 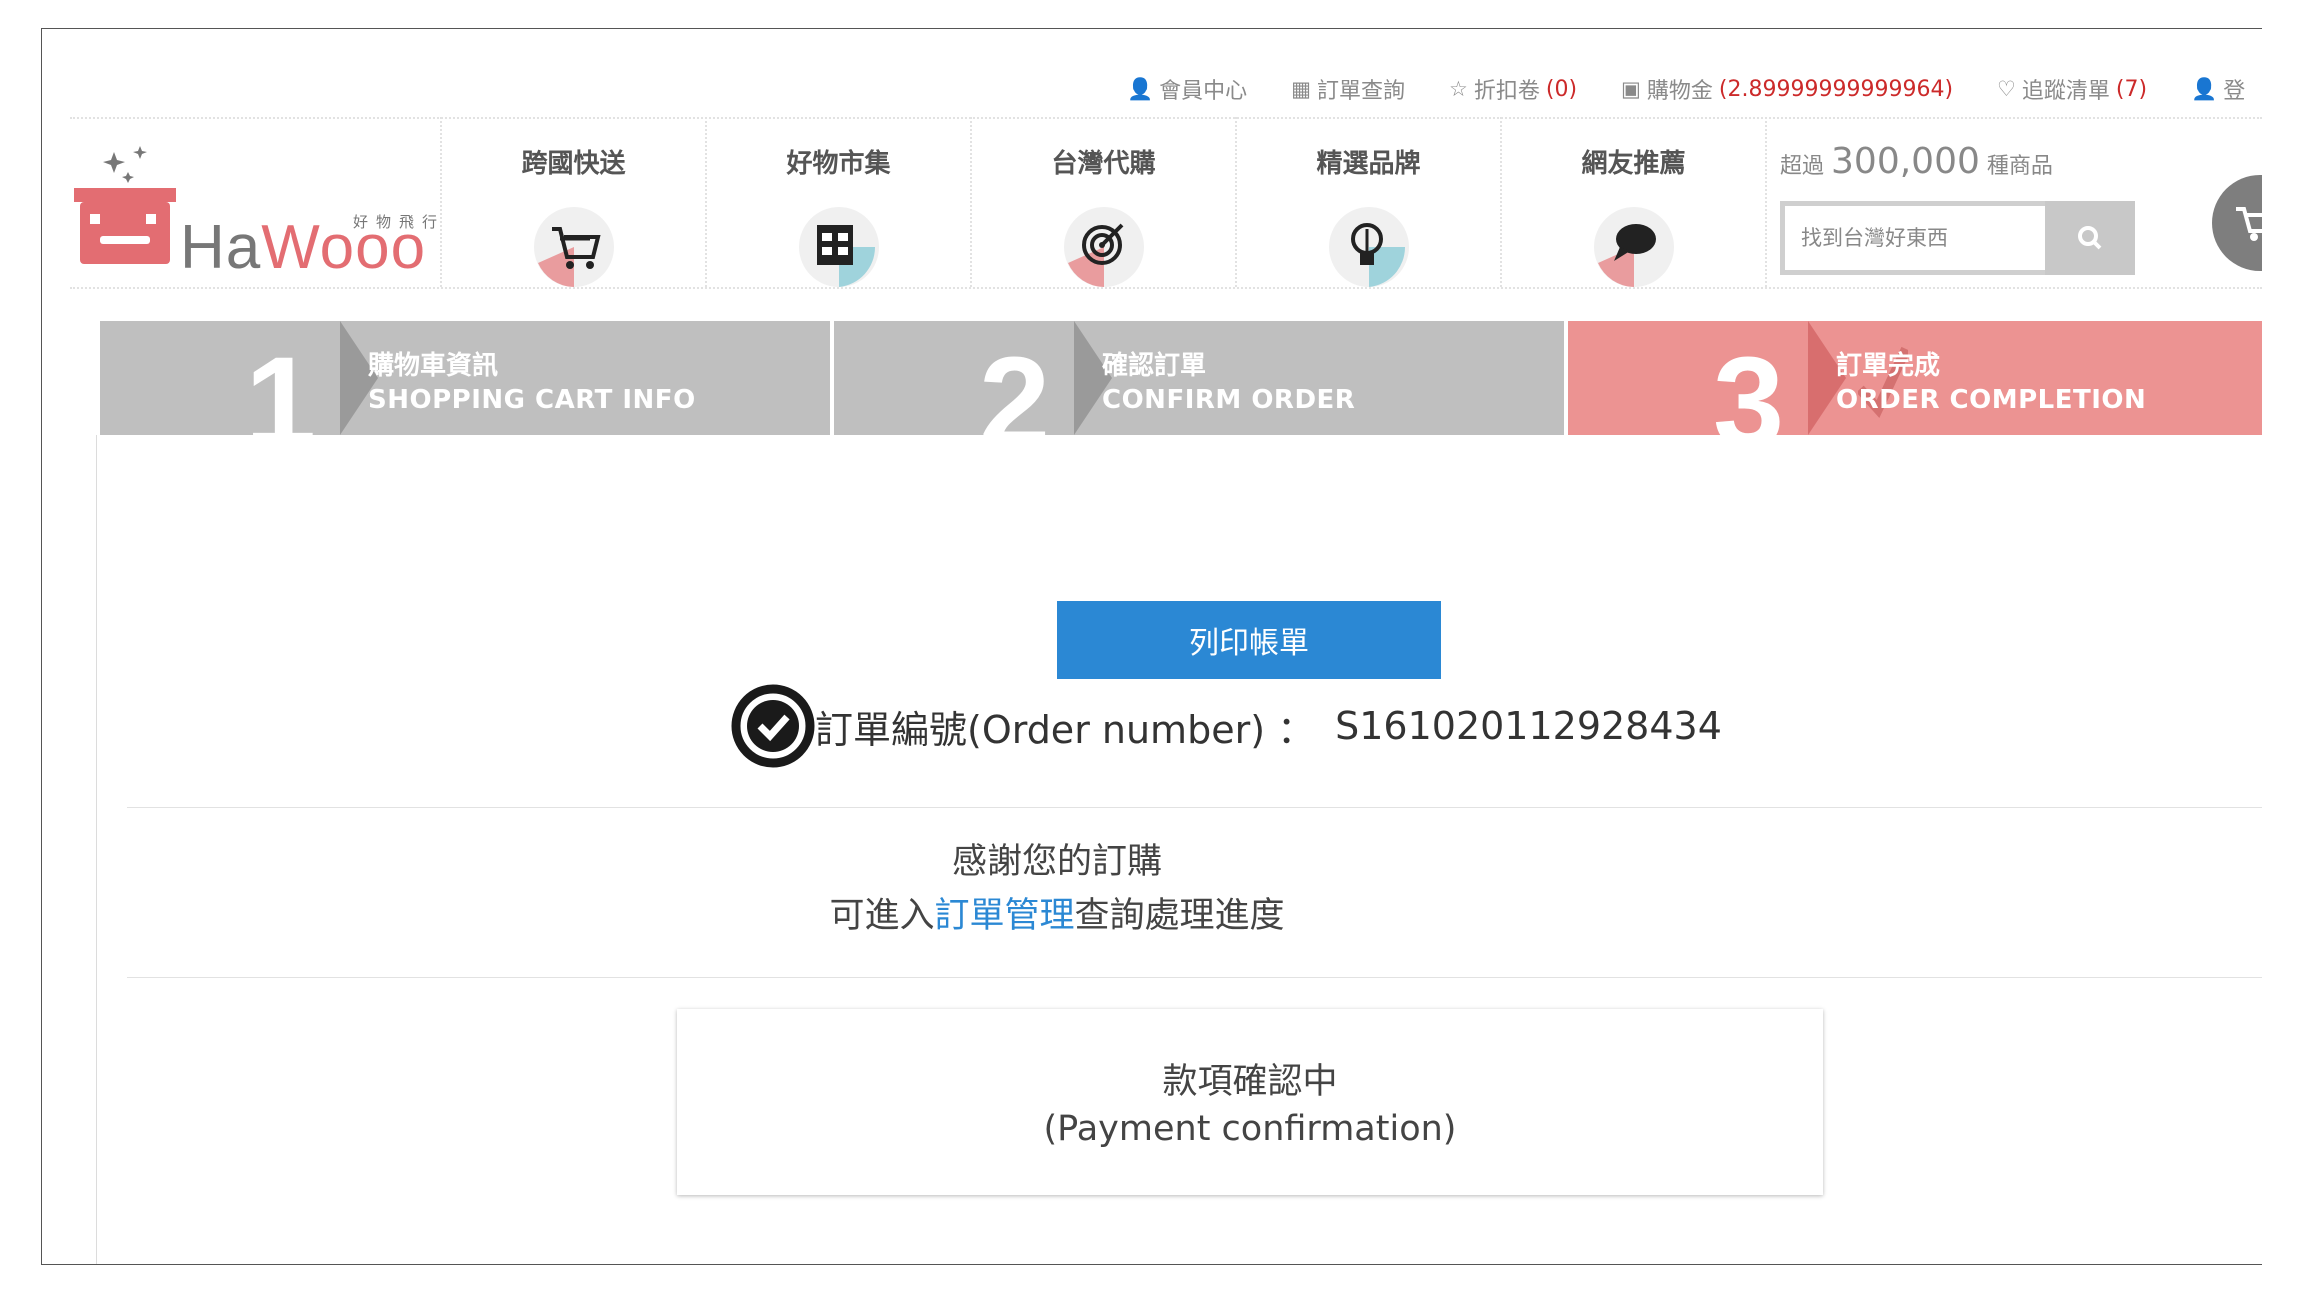 I want to click on credit-link: ▣ 購物金 (2.89999999999964), so click(x=1787, y=89).